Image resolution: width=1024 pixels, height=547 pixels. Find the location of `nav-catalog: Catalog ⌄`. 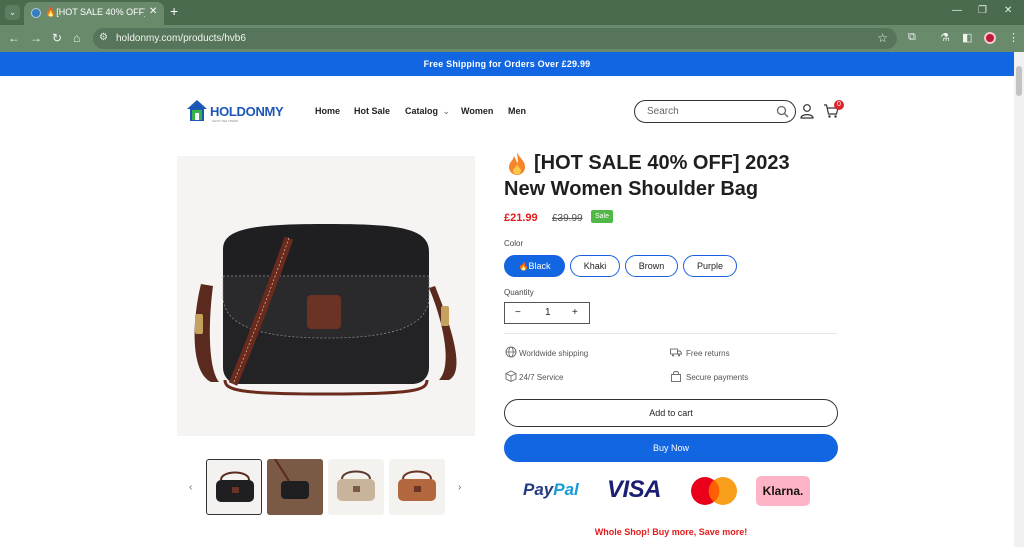

nav-catalog: Catalog ⌄ is located at coordinates (427, 111).